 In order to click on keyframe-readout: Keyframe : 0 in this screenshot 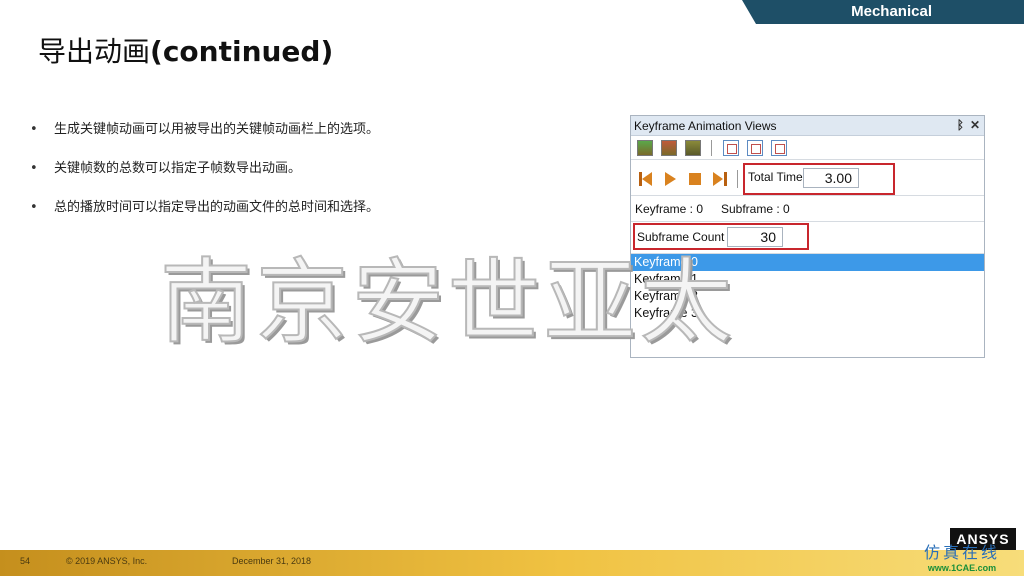, I will do `click(669, 209)`.